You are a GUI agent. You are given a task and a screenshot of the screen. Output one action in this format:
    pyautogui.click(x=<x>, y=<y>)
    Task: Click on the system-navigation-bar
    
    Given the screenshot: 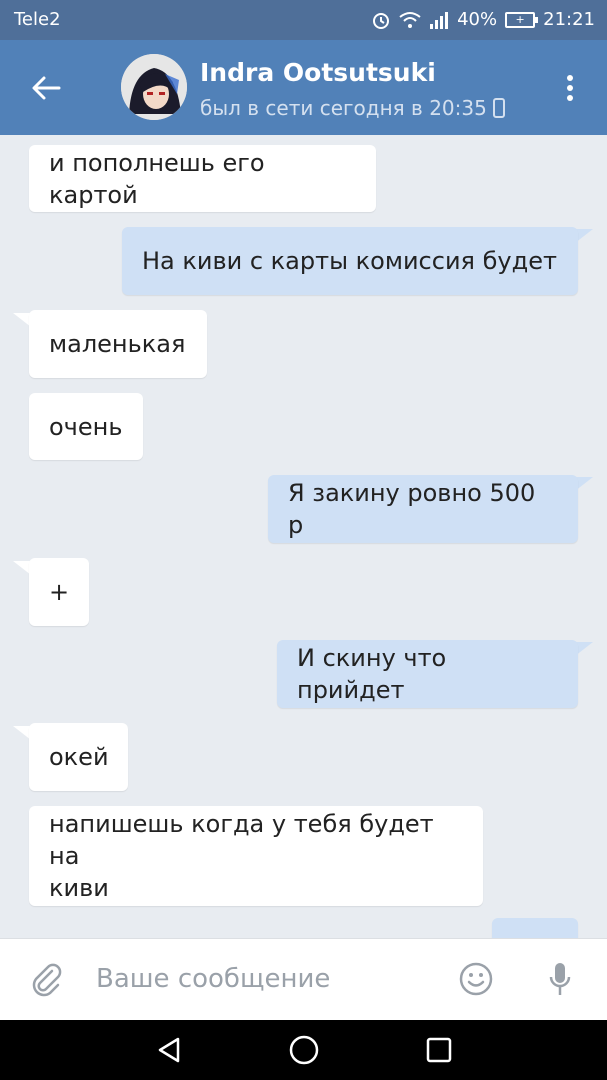 What is the action you would take?
    pyautogui.click(x=303, y=1050)
    